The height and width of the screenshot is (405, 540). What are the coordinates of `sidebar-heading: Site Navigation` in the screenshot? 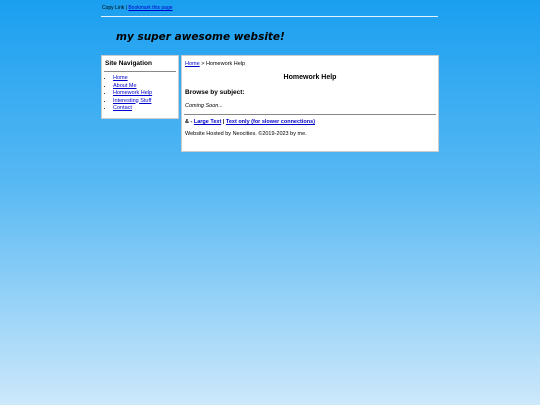 It's located at (128, 63).